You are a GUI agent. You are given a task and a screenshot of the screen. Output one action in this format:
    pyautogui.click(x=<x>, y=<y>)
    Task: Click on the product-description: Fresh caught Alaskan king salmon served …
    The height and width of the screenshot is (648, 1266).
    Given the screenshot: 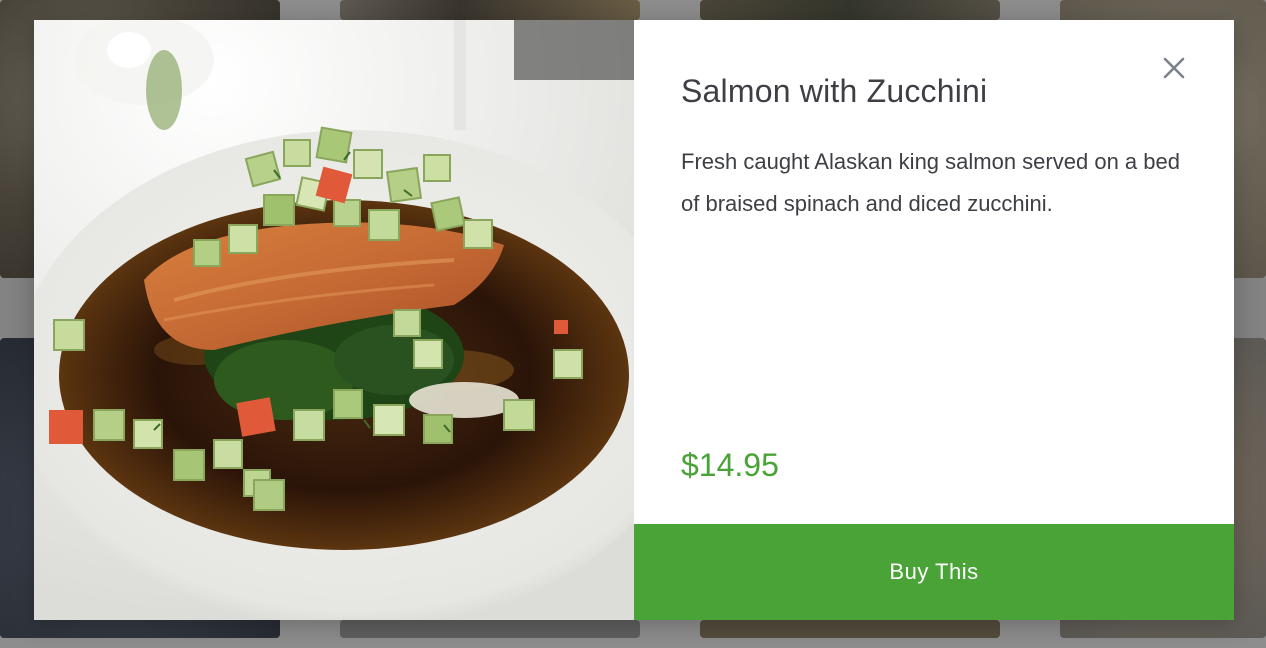 What is the action you would take?
    pyautogui.click(x=930, y=182)
    